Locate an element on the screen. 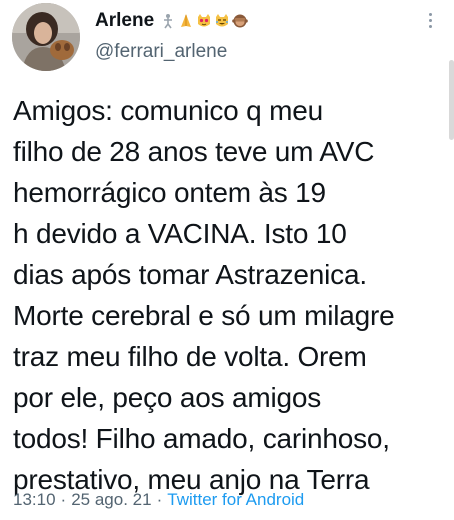  author-name-row: Arlene is located at coordinates (171, 21).